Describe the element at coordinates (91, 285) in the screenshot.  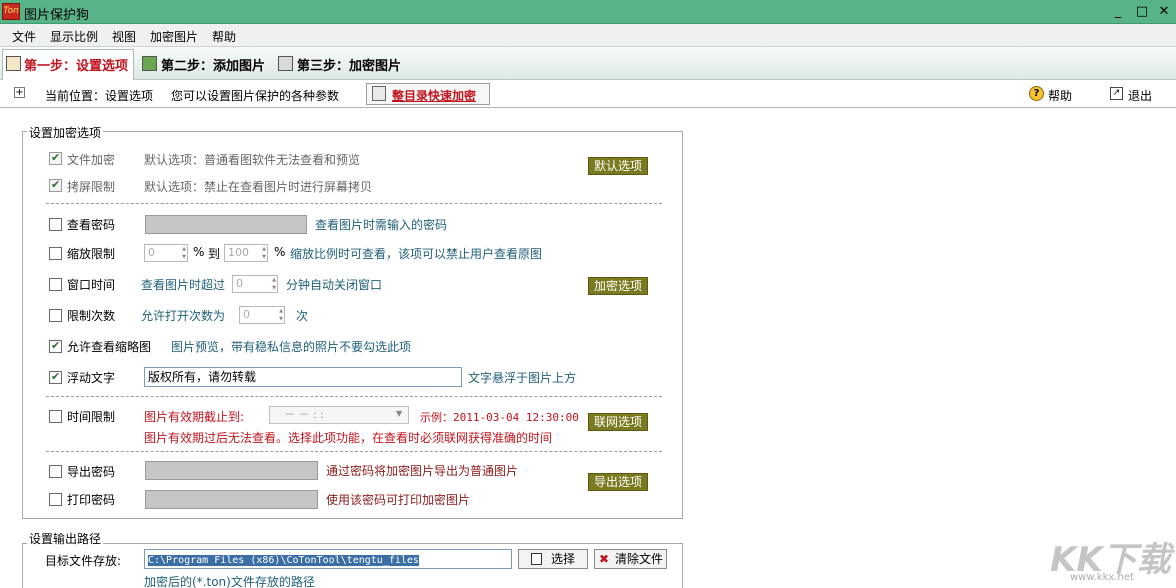
I see `window-time-label: 窗口时间` at that location.